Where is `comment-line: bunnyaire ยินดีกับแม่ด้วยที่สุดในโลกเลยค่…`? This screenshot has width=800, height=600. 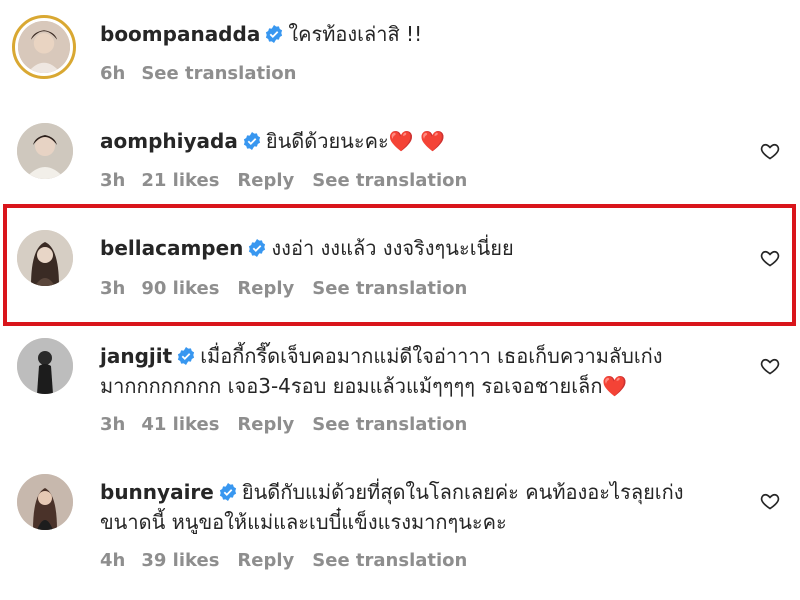
comment-line: bunnyaire ยินดีกับแม่ด้วยที่สุดในโลกเลยค่… is located at coordinates (420, 492).